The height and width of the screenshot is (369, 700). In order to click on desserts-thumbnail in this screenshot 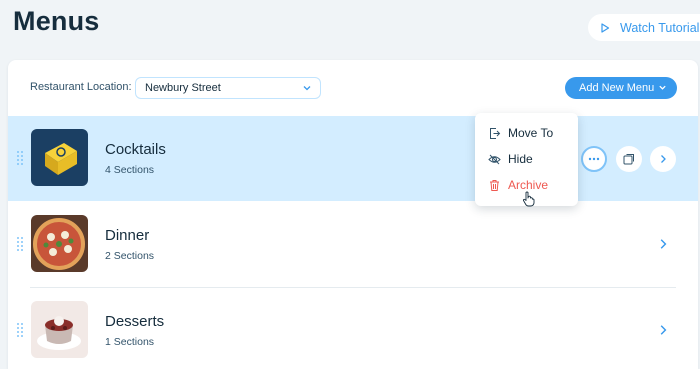, I will do `click(59, 329)`.